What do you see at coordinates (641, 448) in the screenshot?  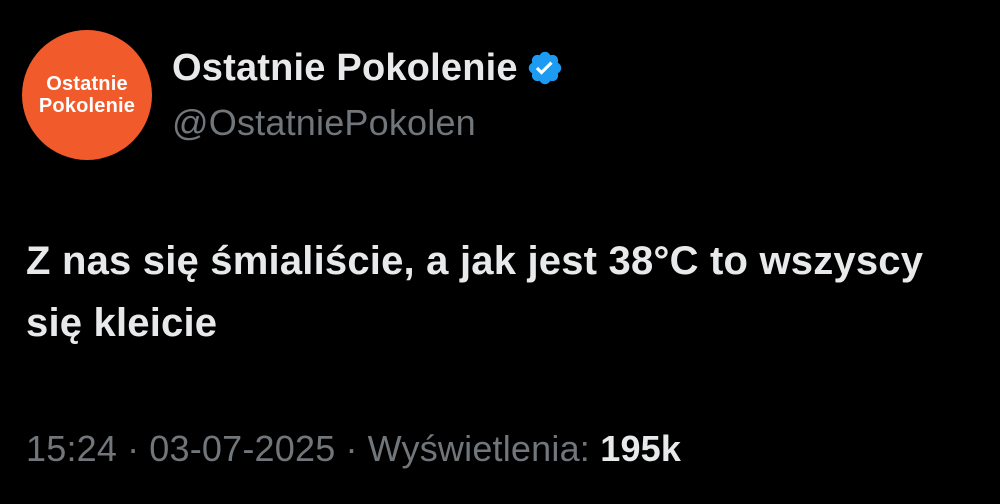 I see `views-count: 195k` at bounding box center [641, 448].